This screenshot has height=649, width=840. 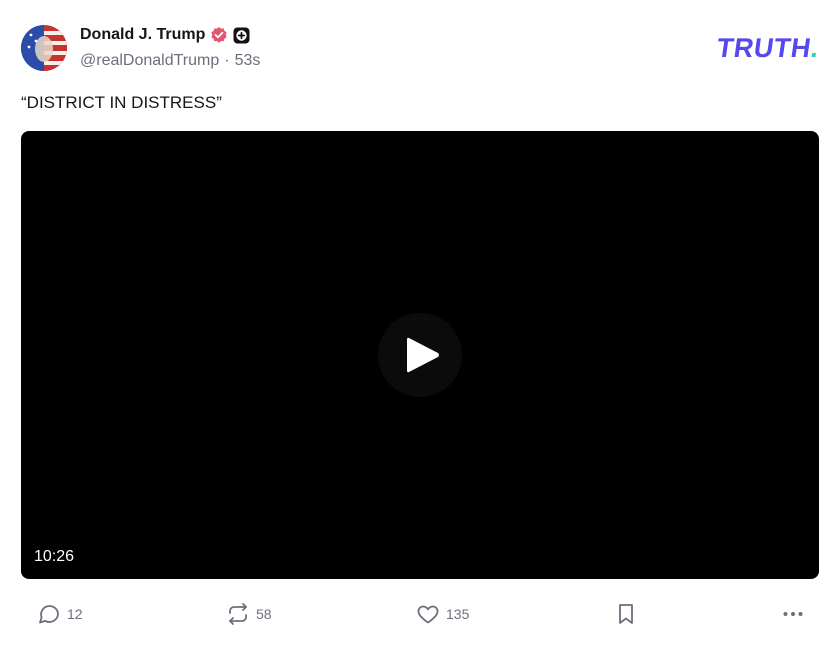 I want to click on action-bar: 12 58 135, so click(x=420, y=614).